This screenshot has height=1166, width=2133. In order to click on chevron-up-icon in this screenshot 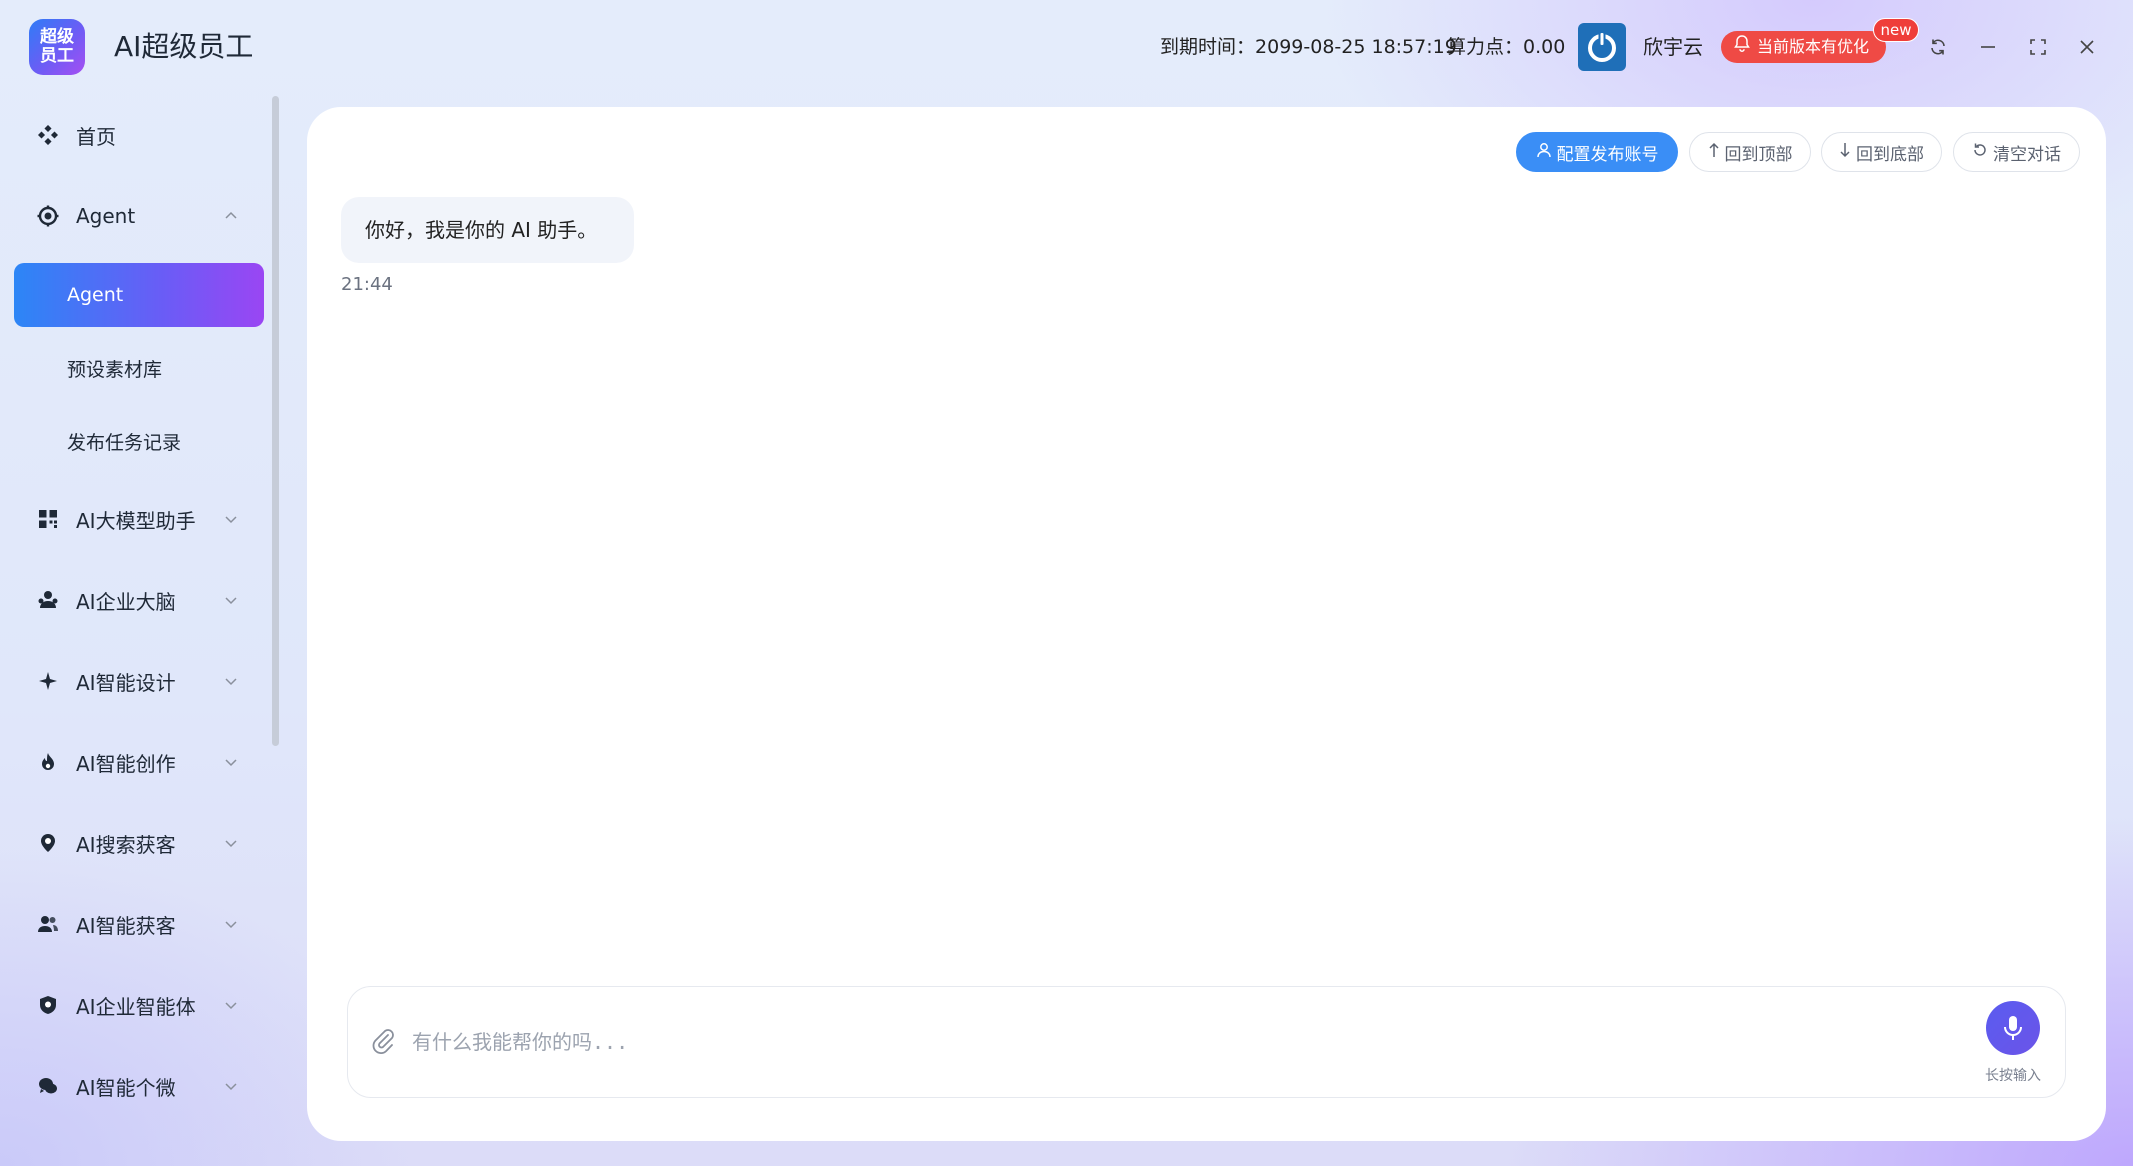, I will do `click(231, 216)`.